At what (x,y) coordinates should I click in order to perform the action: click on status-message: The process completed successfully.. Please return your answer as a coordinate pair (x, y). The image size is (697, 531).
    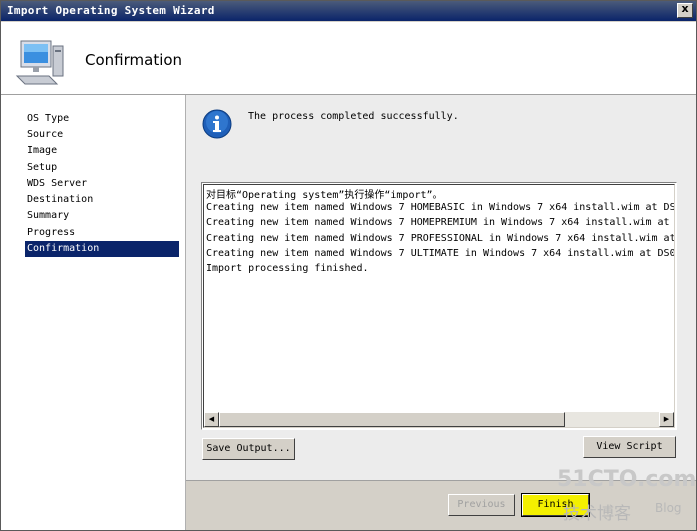
    Looking at the image, I should click on (353, 116).